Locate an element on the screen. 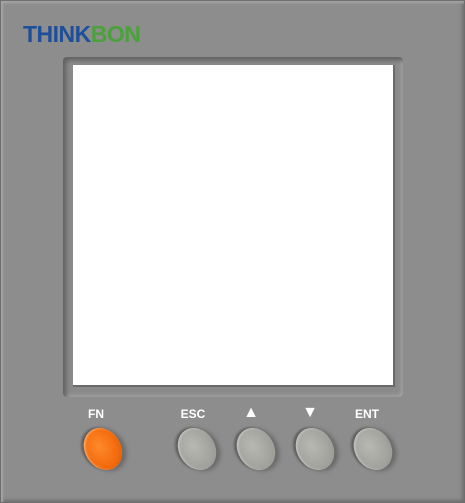  down-key-label: ▼ is located at coordinates (310, 412).